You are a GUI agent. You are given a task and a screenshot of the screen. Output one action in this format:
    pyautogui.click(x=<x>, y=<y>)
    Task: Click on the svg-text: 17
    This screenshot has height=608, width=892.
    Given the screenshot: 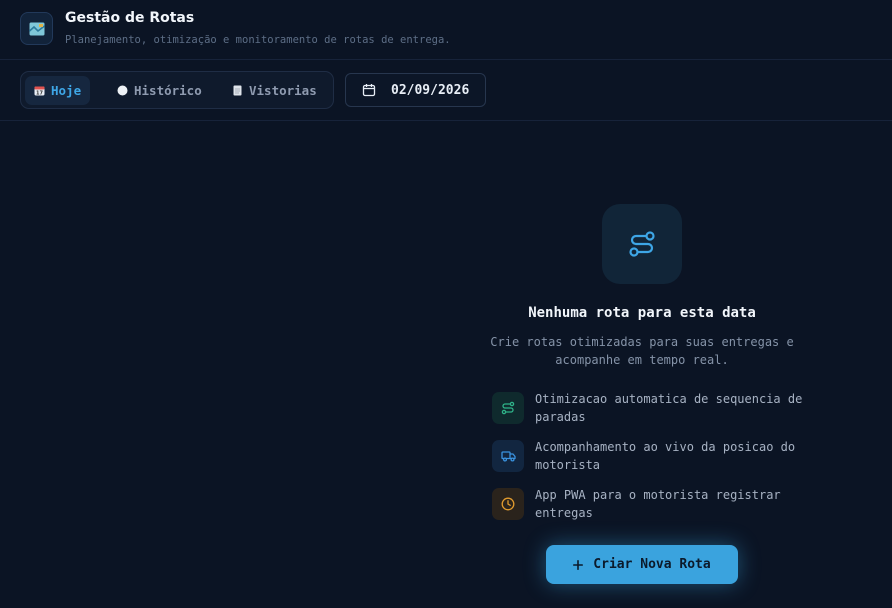 What is the action you would take?
    pyautogui.click(x=39, y=94)
    